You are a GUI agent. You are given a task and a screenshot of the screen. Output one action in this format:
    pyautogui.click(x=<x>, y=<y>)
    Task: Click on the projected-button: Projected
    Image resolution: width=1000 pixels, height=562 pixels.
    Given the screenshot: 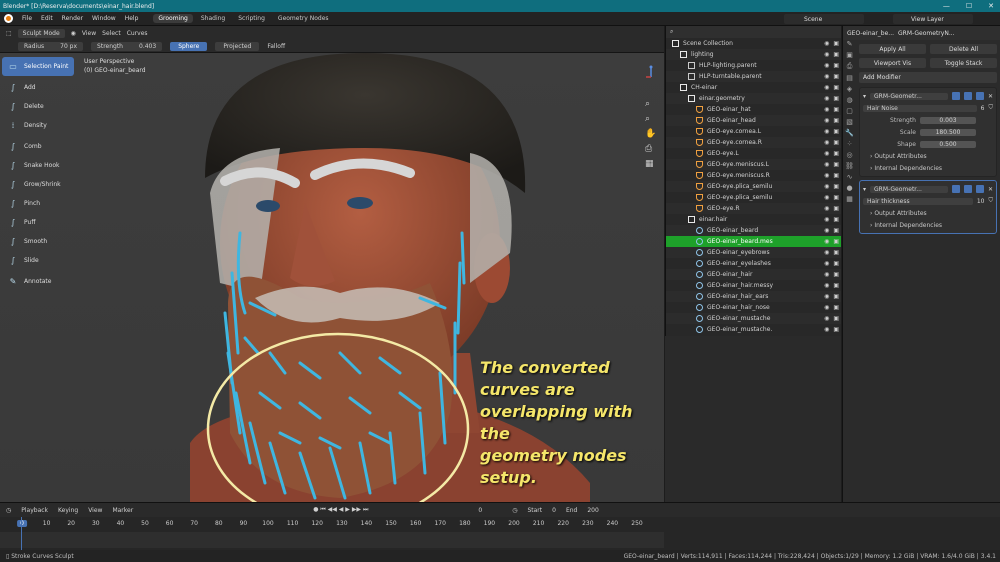 What is the action you would take?
    pyautogui.click(x=237, y=46)
    